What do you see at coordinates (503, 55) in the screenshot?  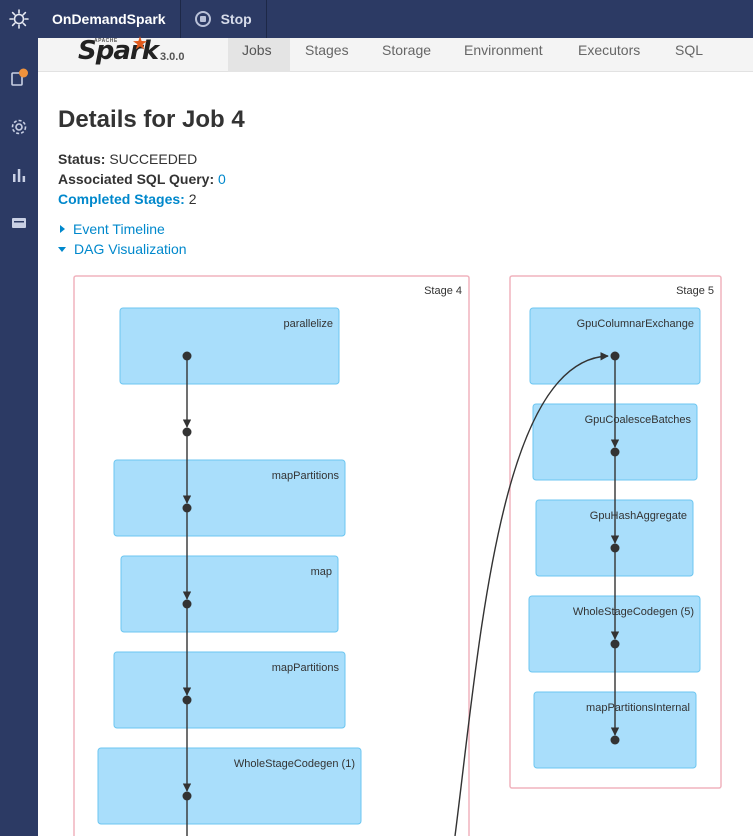 I see `tab-environment: Environment` at bounding box center [503, 55].